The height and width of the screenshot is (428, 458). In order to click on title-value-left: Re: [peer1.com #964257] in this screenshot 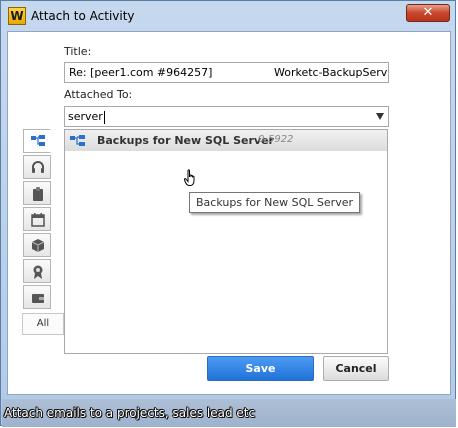, I will do `click(141, 72)`.